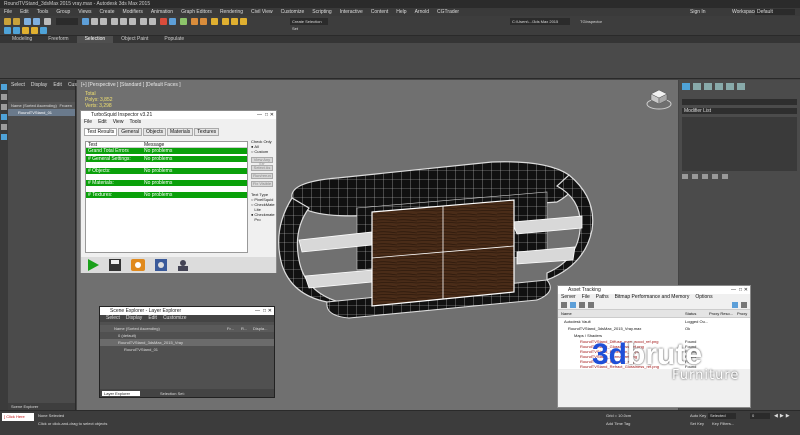 This screenshot has width=800, height=435. Describe the element at coordinates (161, 265) in the screenshot. I see `camera-icon` at that location.